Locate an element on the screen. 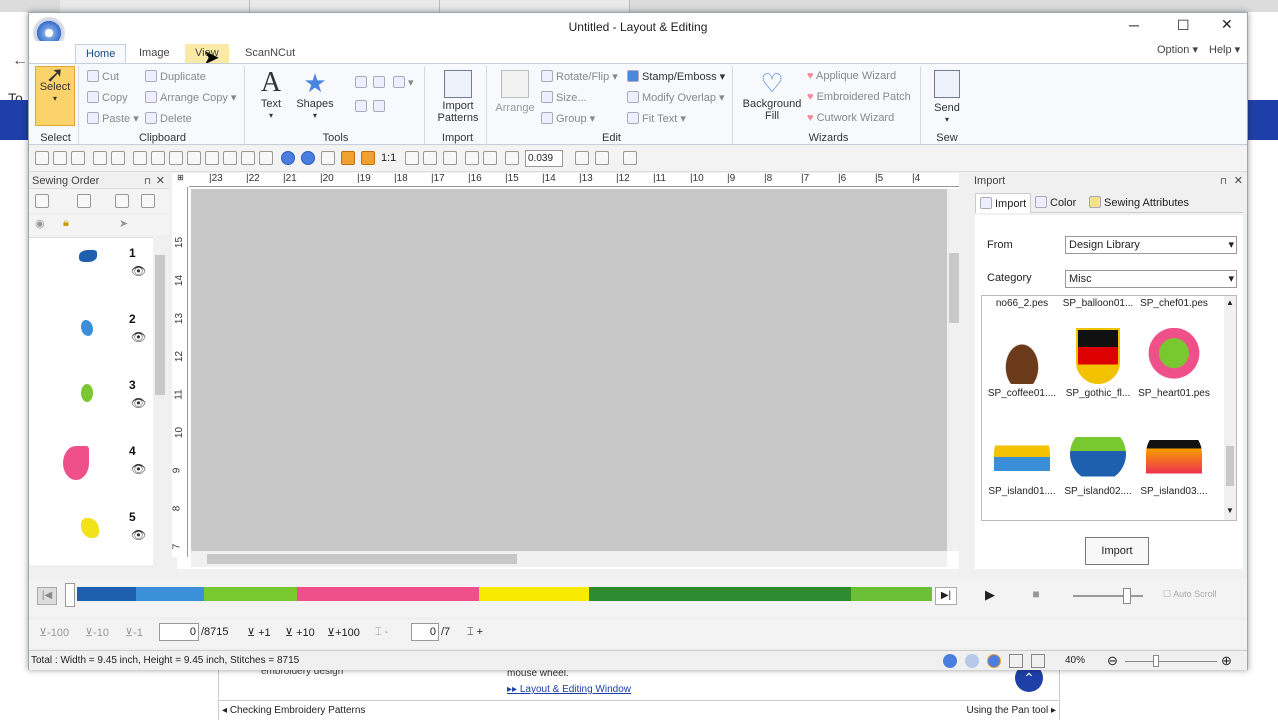  back-1-button: ⊻-1 is located at coordinates (134, 632).